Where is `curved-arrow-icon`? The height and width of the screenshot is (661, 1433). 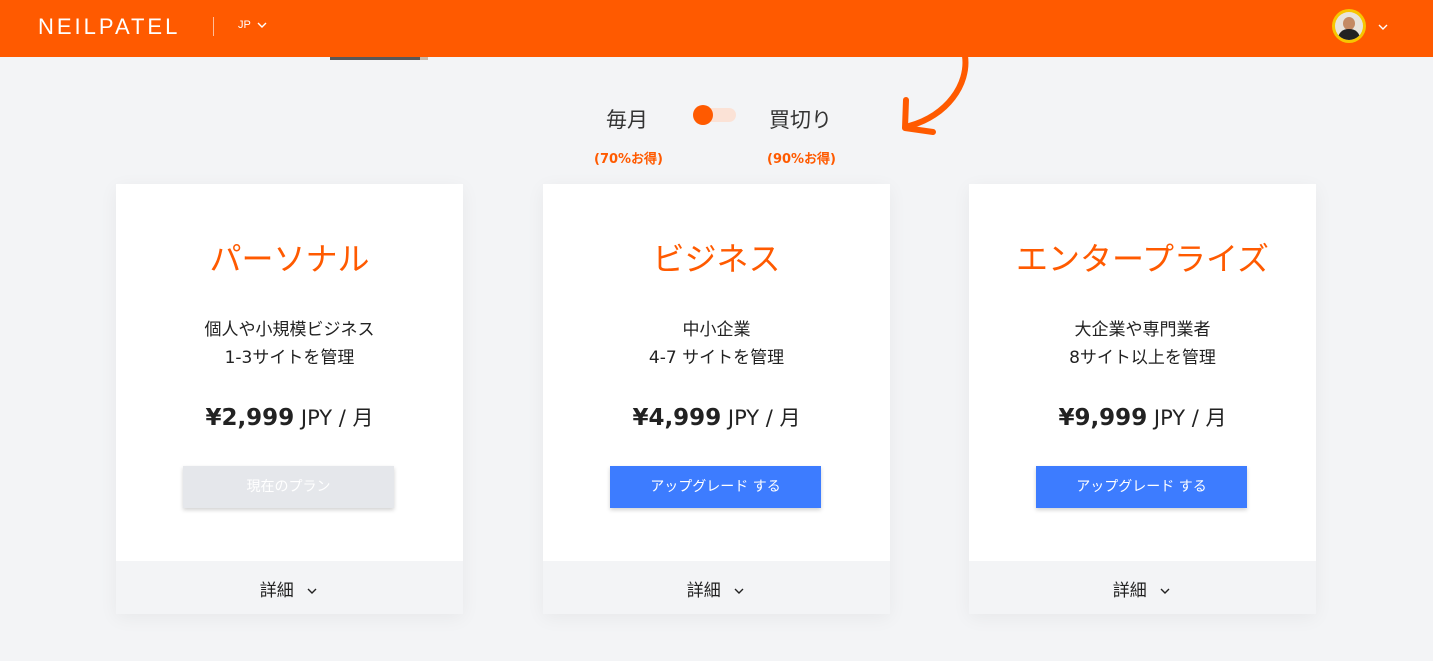
curved-arrow-icon is located at coordinates (935, 94).